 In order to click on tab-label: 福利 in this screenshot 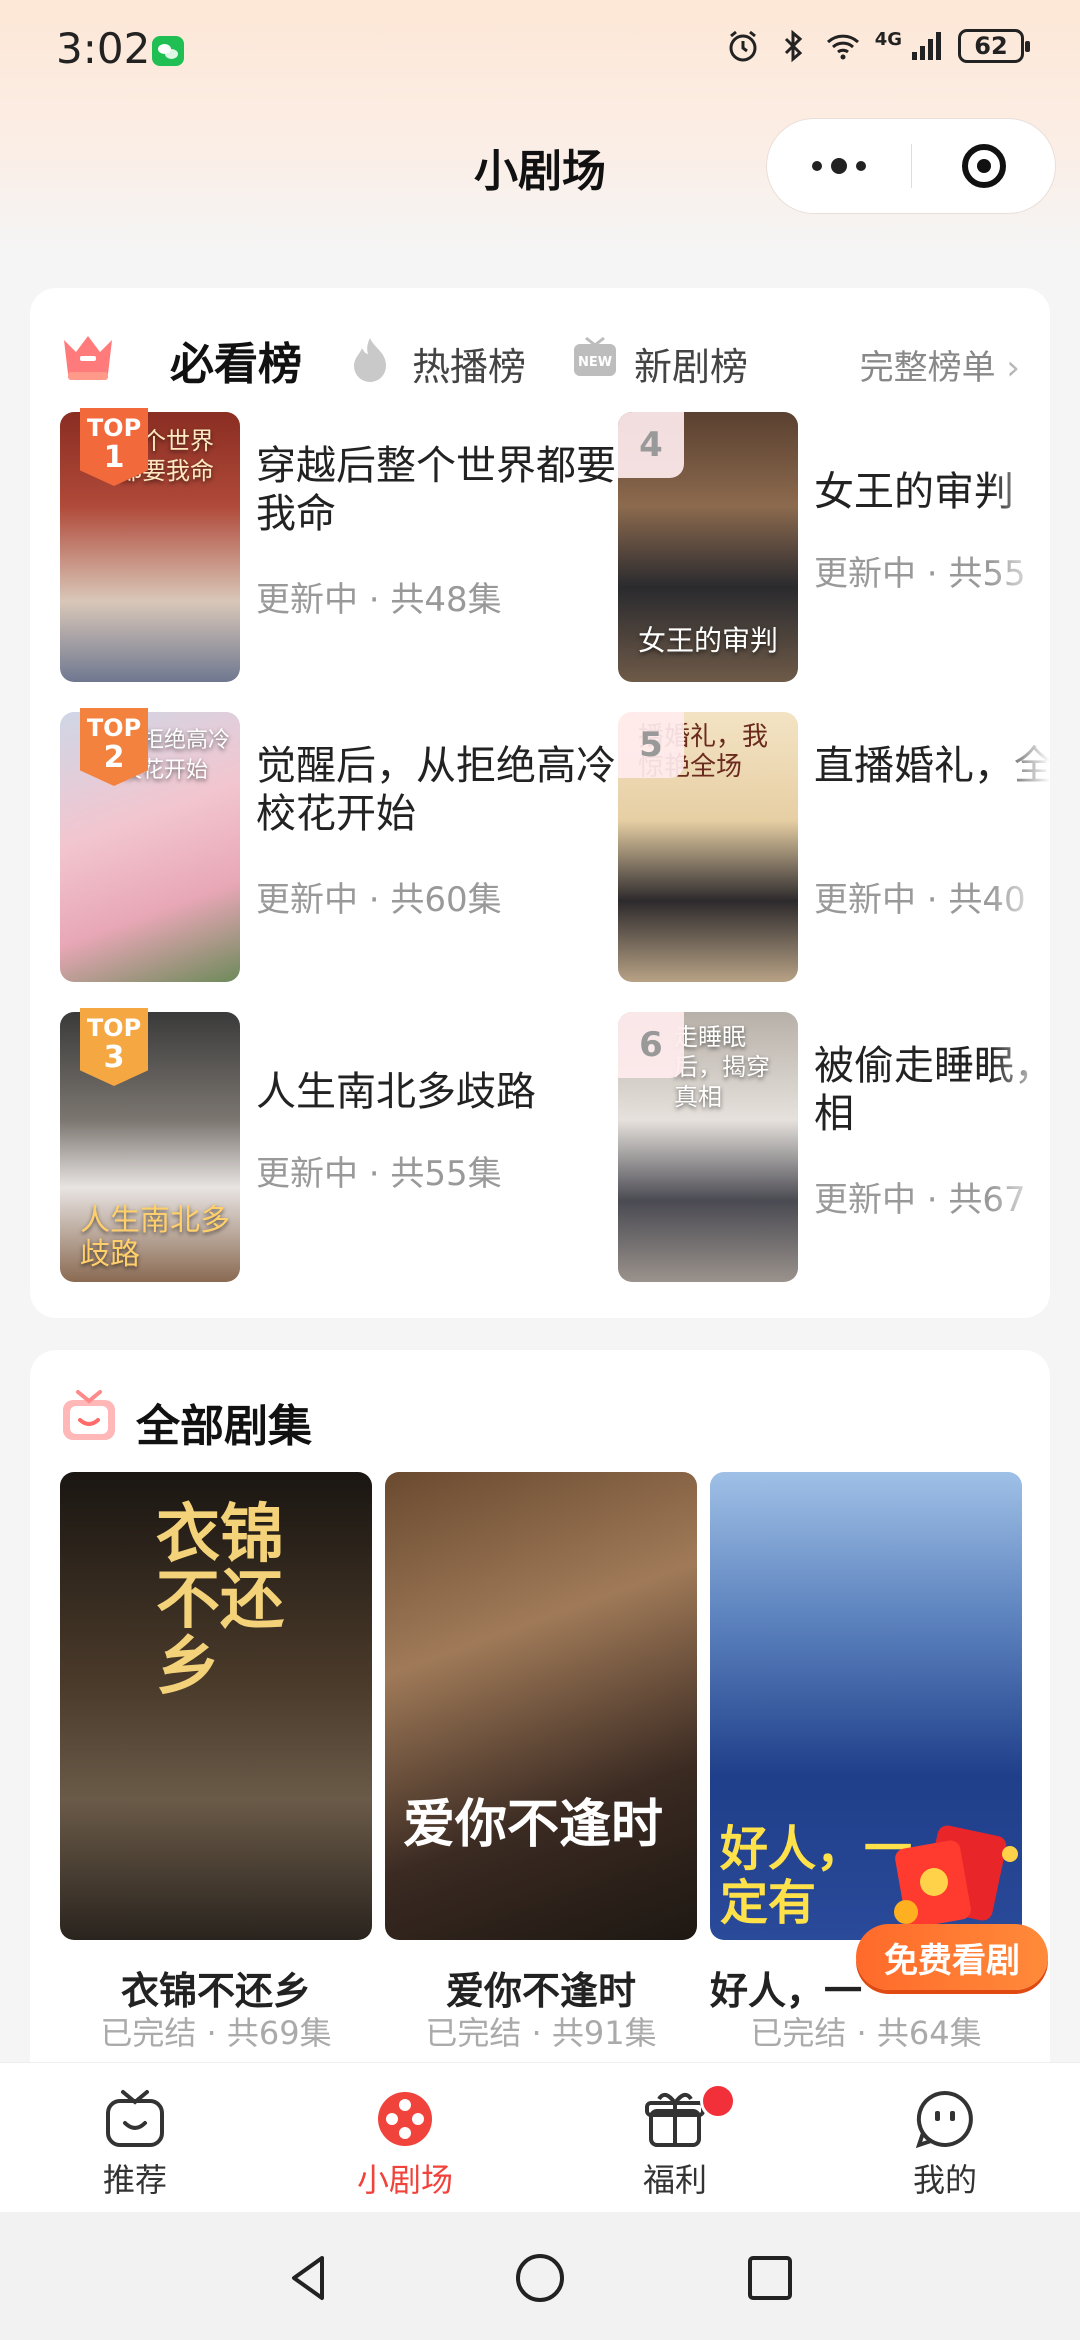, I will do `click(674, 2180)`.